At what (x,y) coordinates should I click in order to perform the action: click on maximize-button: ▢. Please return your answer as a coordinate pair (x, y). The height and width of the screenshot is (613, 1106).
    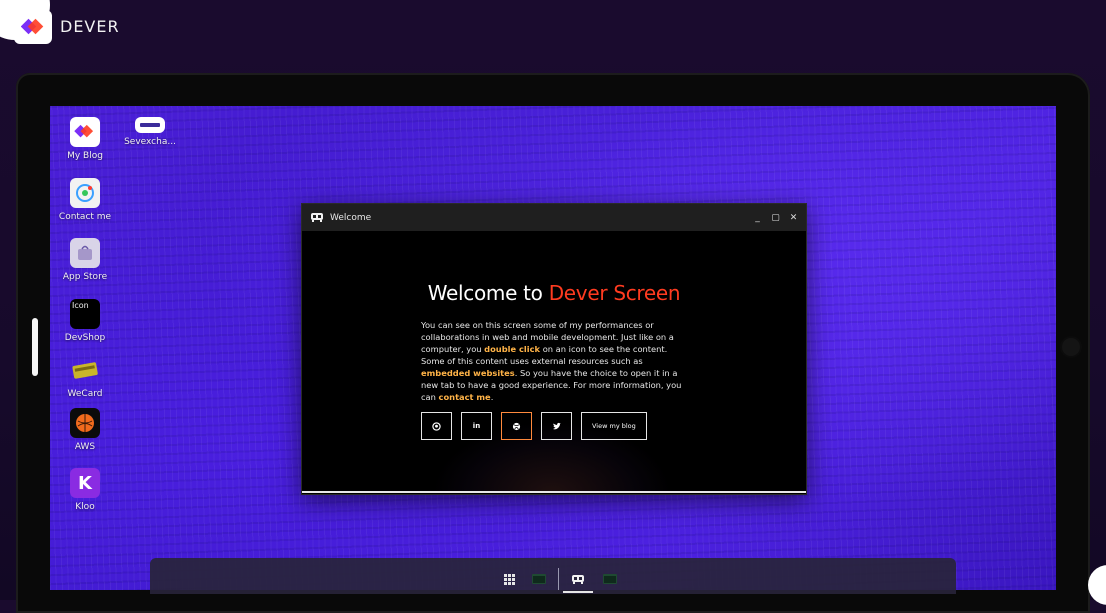
    Looking at the image, I should click on (775, 218).